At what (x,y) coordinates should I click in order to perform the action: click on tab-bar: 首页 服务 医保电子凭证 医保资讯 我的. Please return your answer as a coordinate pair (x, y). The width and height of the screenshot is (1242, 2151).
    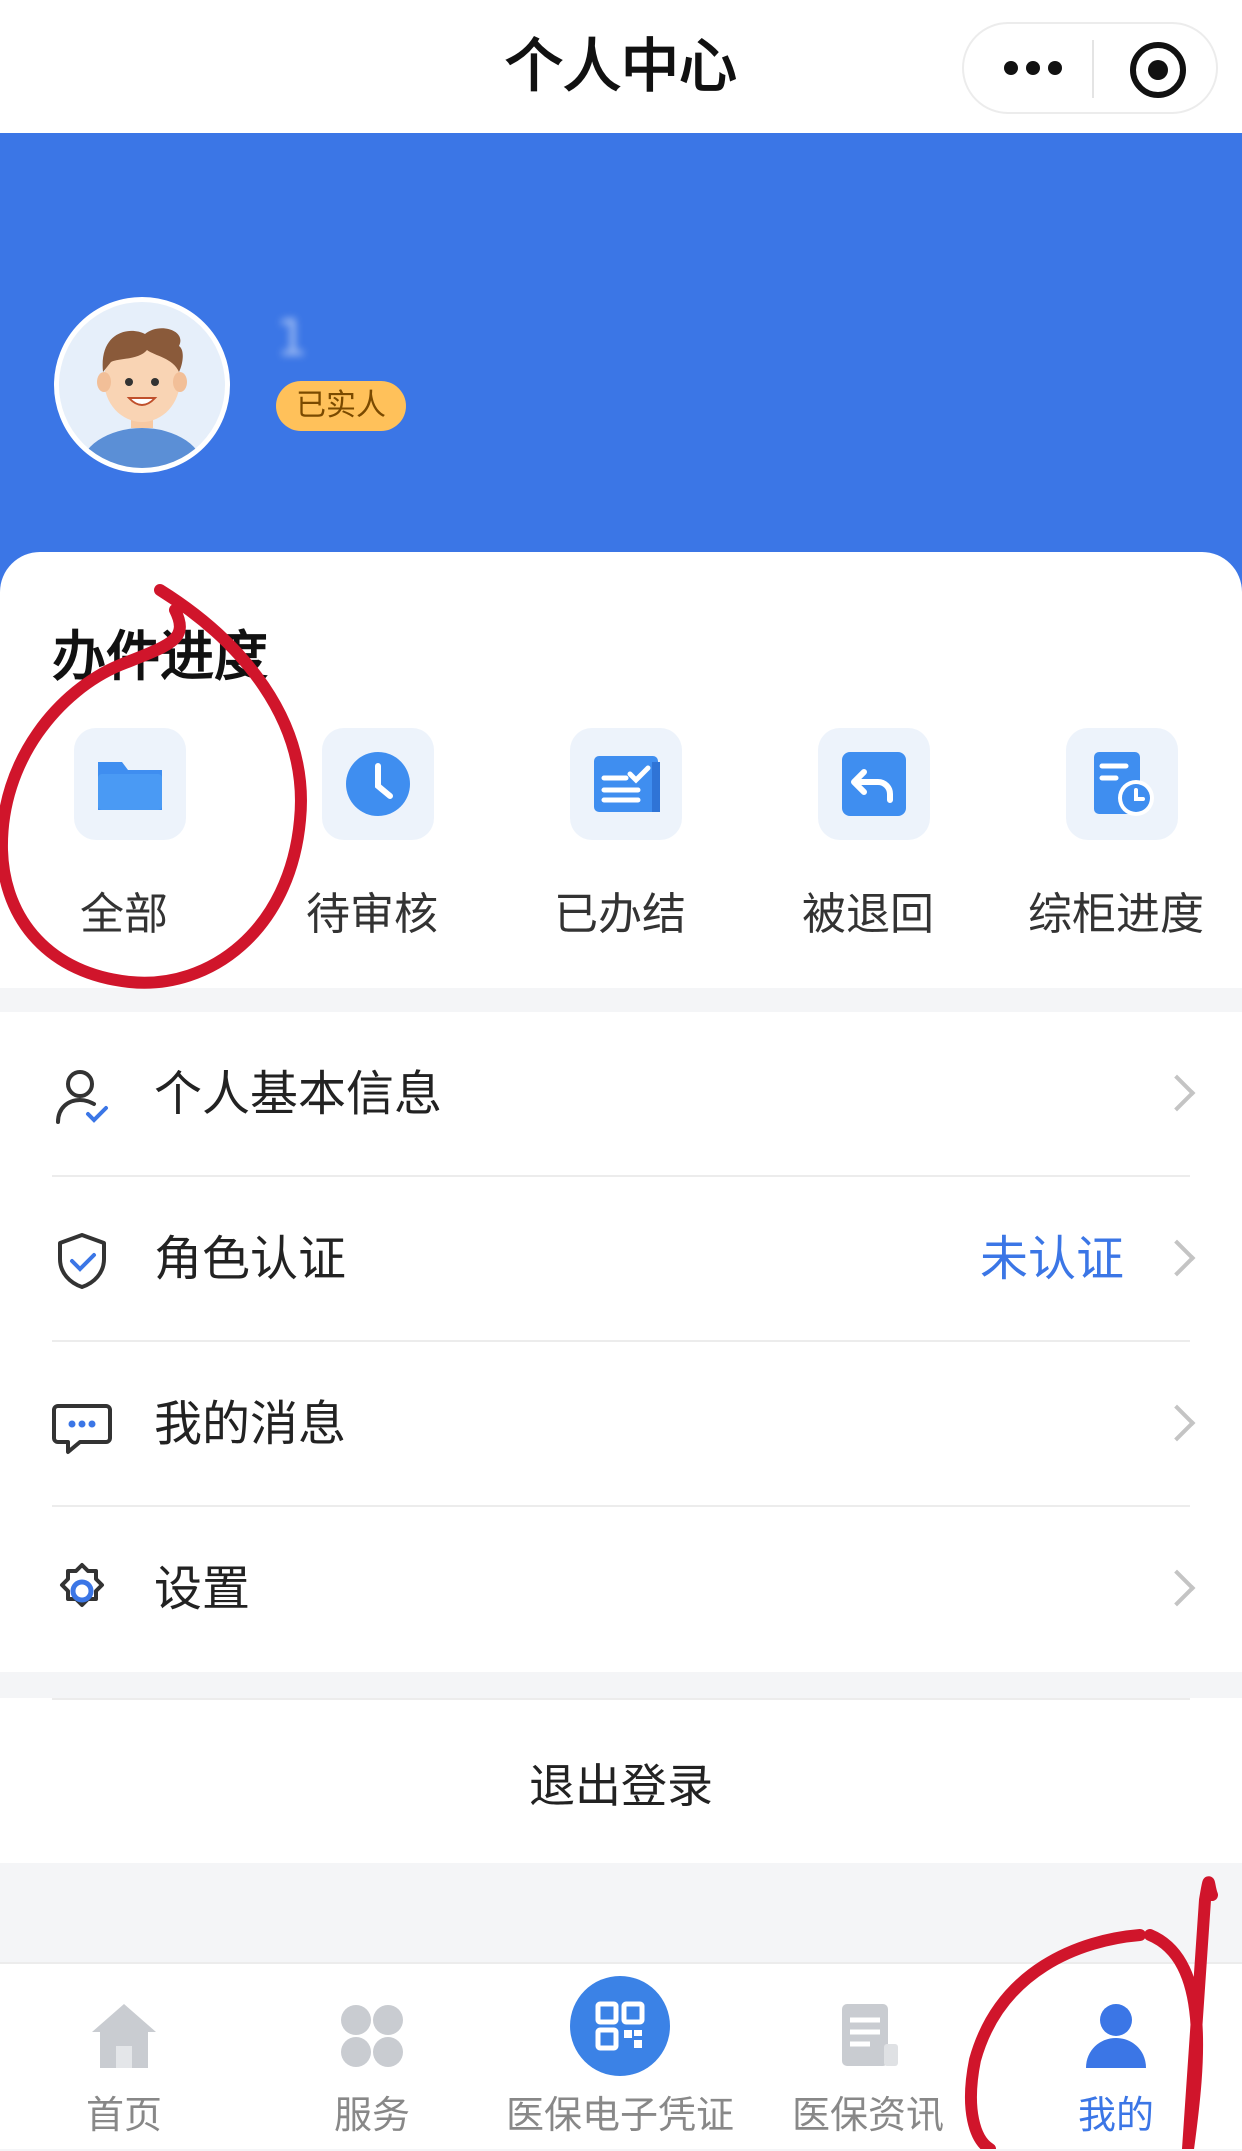
    Looking at the image, I should click on (621, 2055).